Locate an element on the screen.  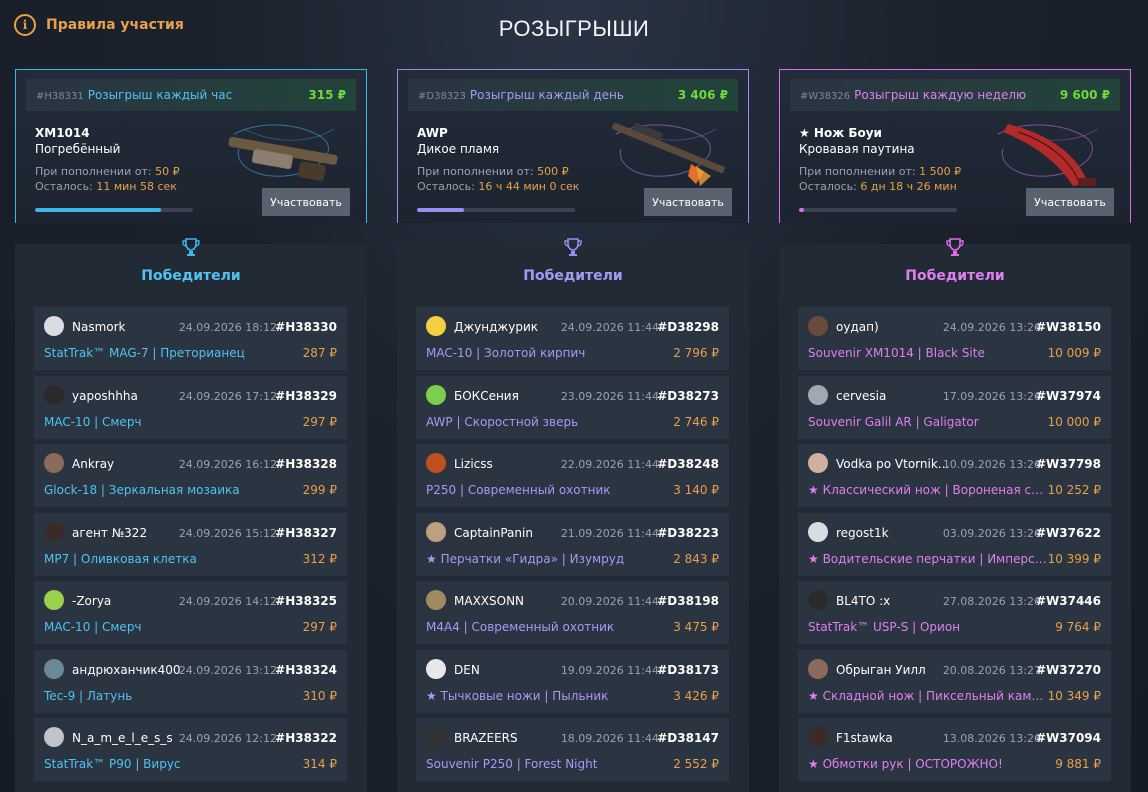
item-price: 314 ₽ is located at coordinates (319, 764).